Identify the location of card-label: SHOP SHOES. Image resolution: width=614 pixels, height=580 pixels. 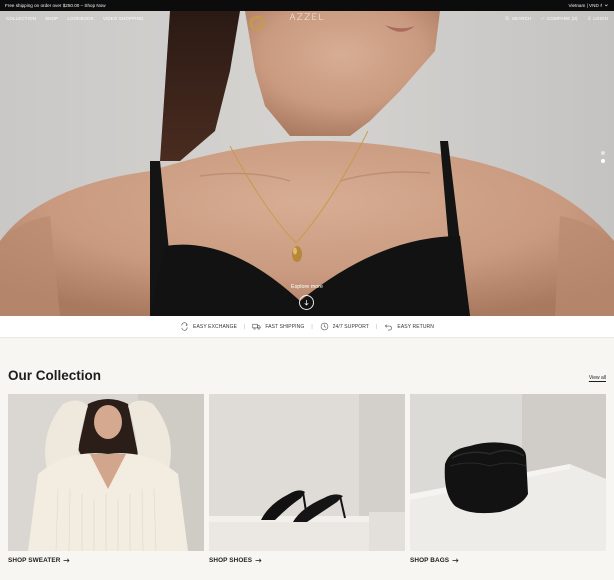
(231, 560).